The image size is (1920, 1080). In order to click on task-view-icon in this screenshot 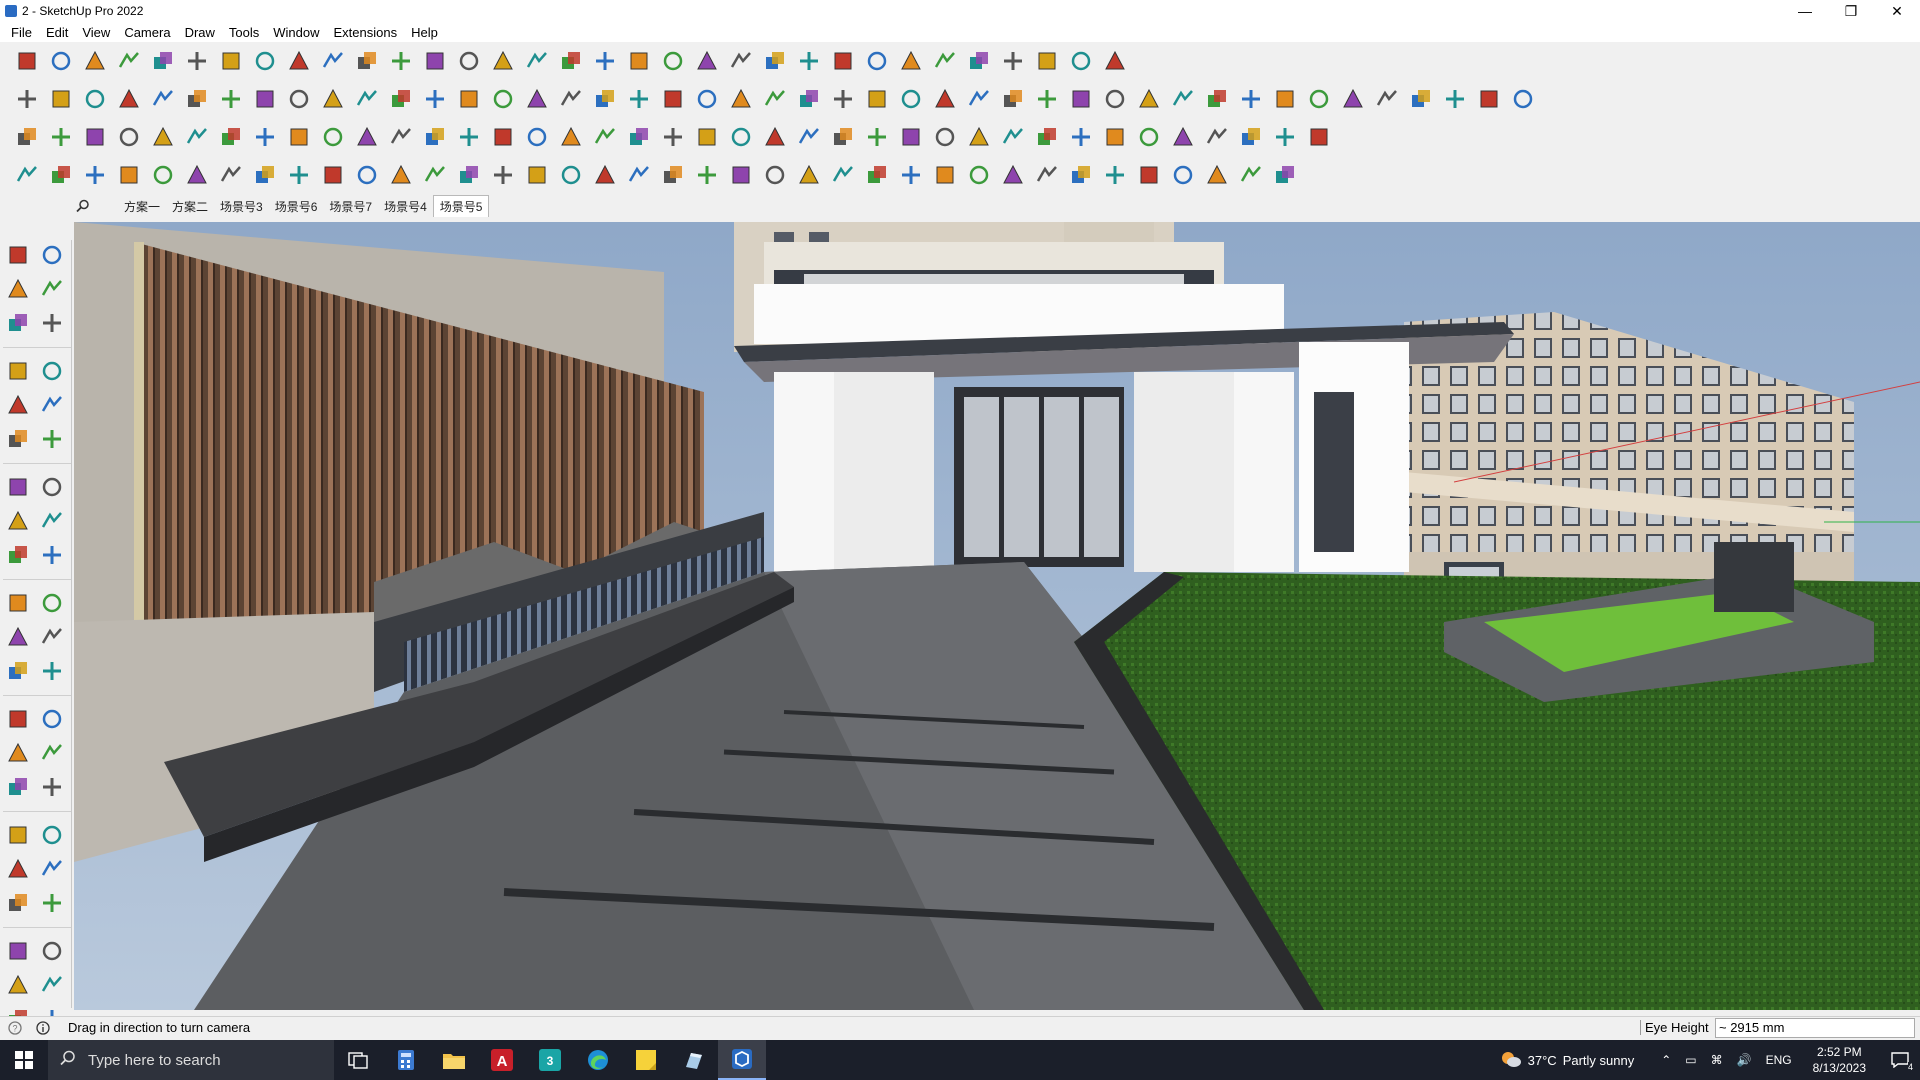, I will do `click(358, 1060)`.